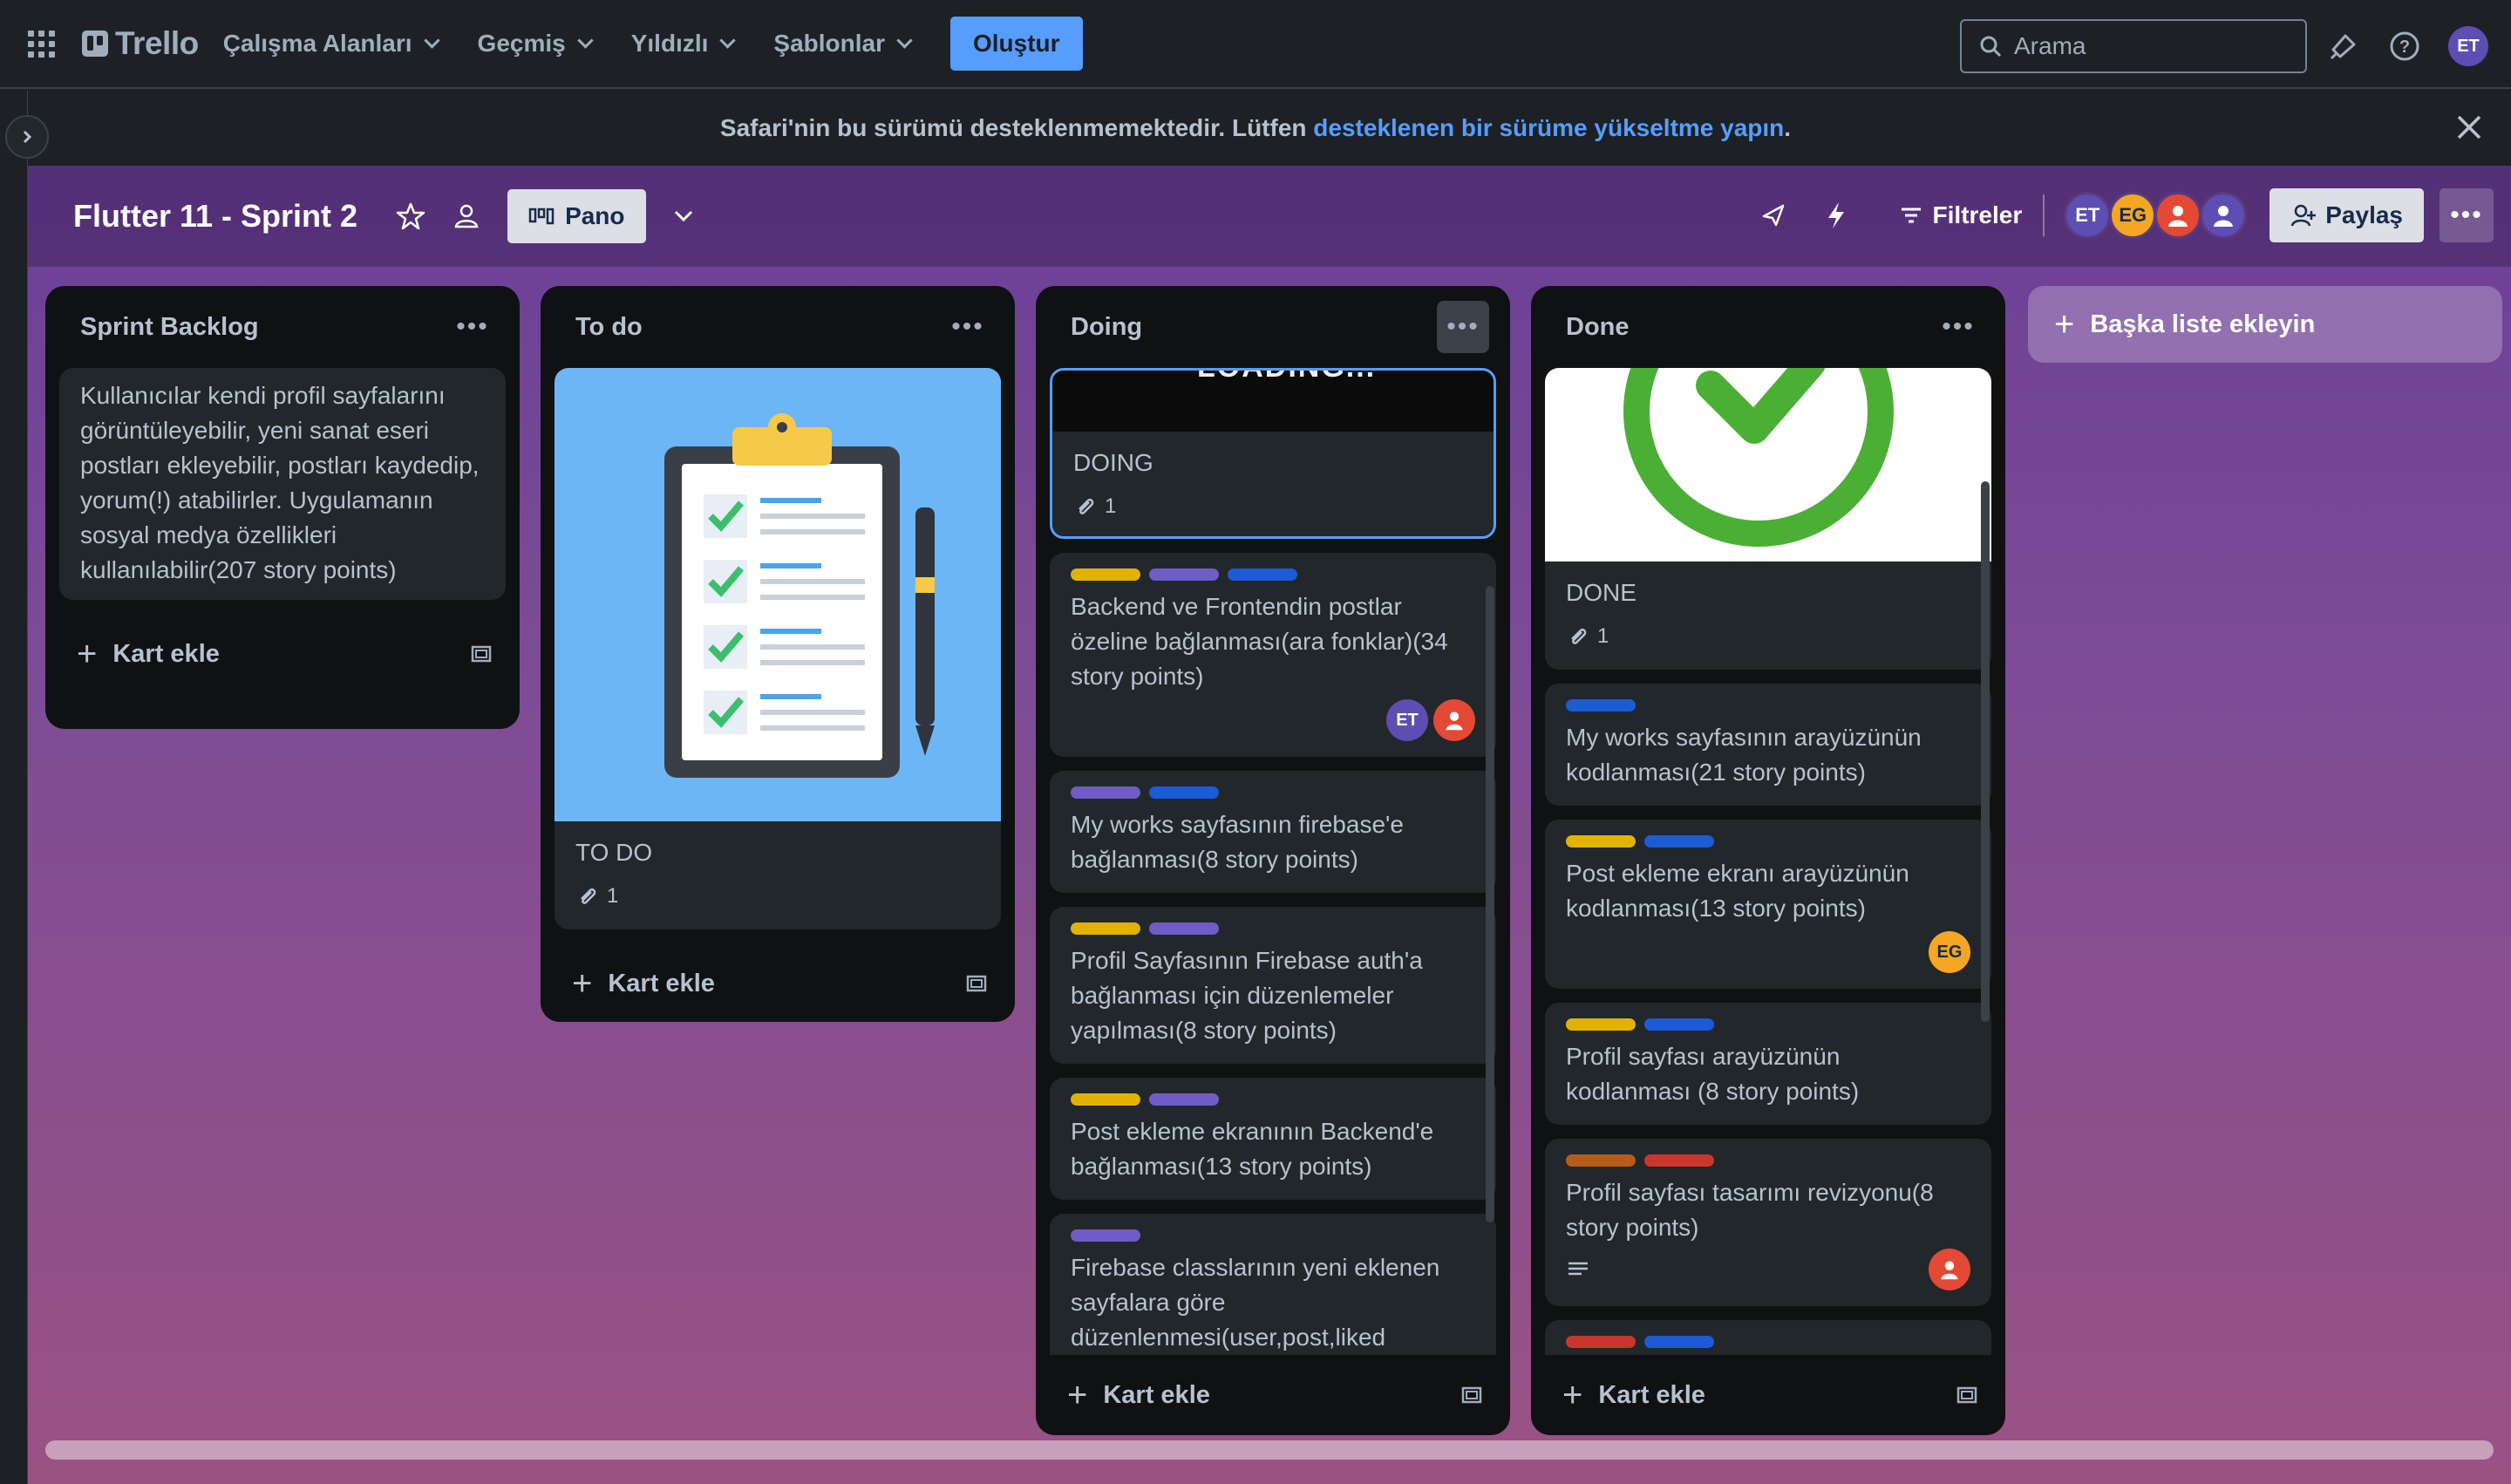 The image size is (2511, 1484). I want to click on card: DONE 1, so click(1768, 519).